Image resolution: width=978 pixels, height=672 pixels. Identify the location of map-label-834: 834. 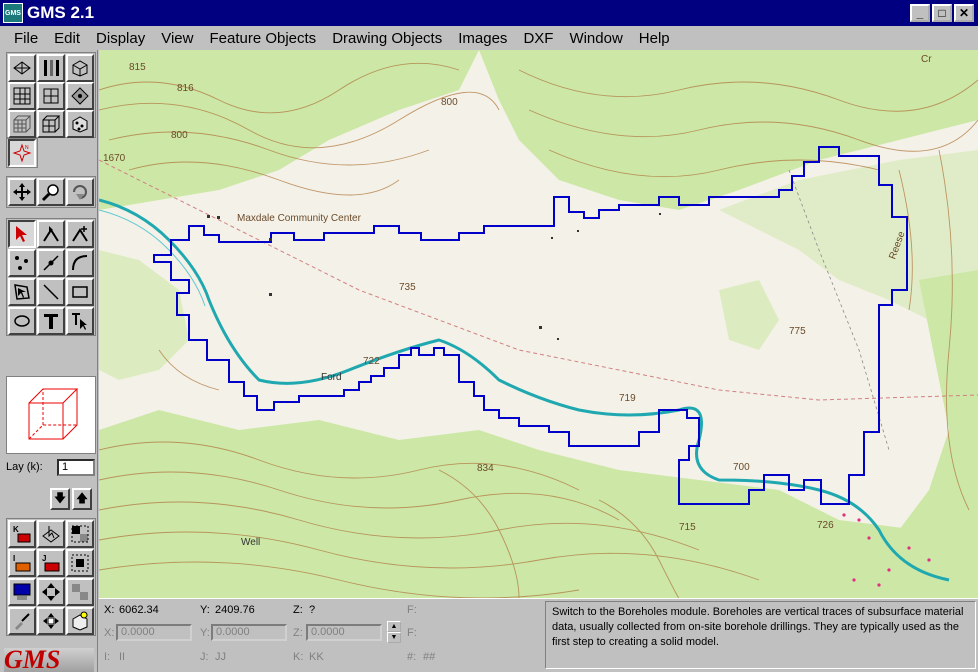
(485, 468).